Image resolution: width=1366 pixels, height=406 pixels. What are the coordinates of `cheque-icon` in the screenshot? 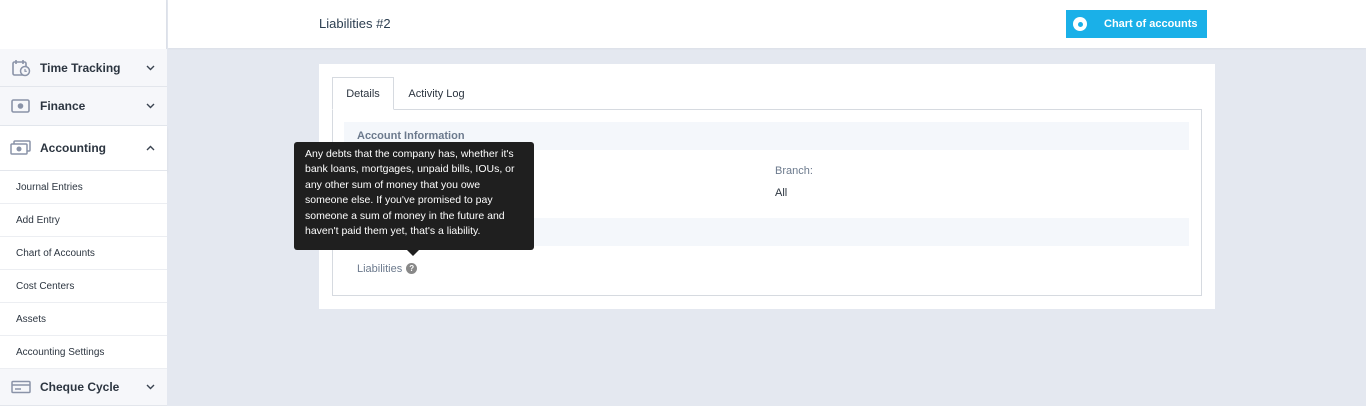 It's located at (21, 387).